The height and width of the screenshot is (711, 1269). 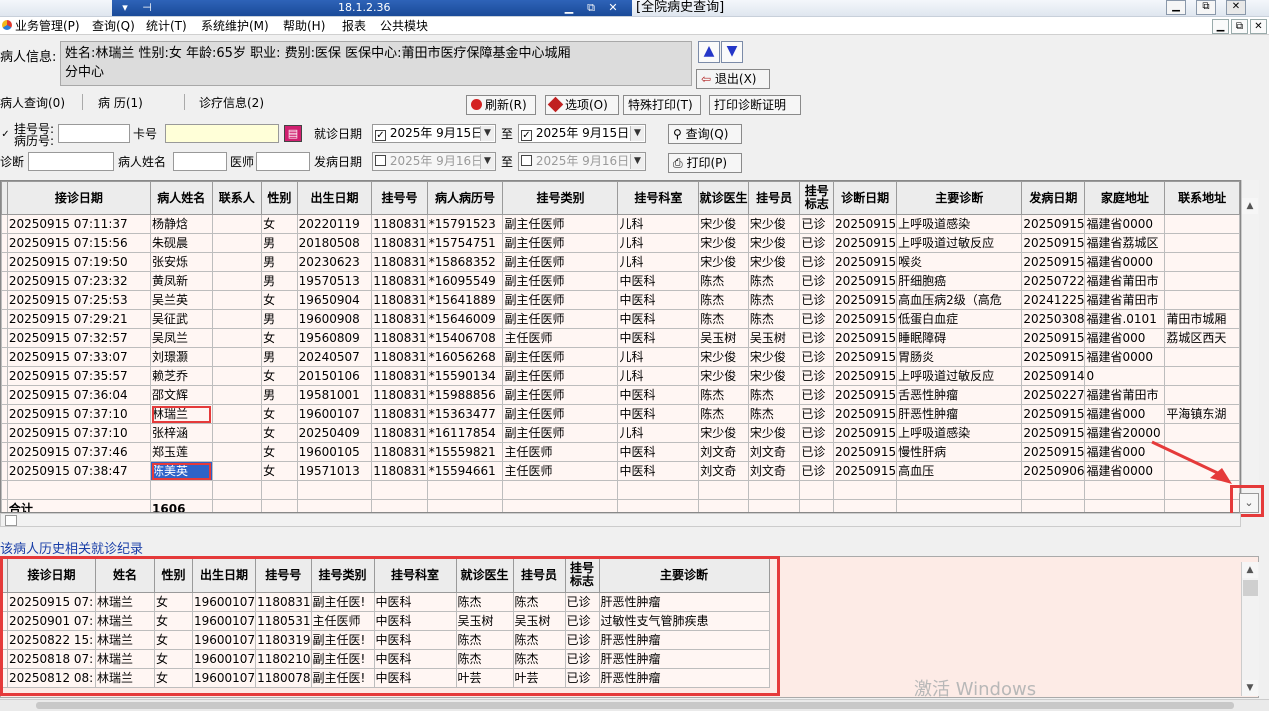 I want to click on onset-date-from-checkbox, so click(x=380, y=160).